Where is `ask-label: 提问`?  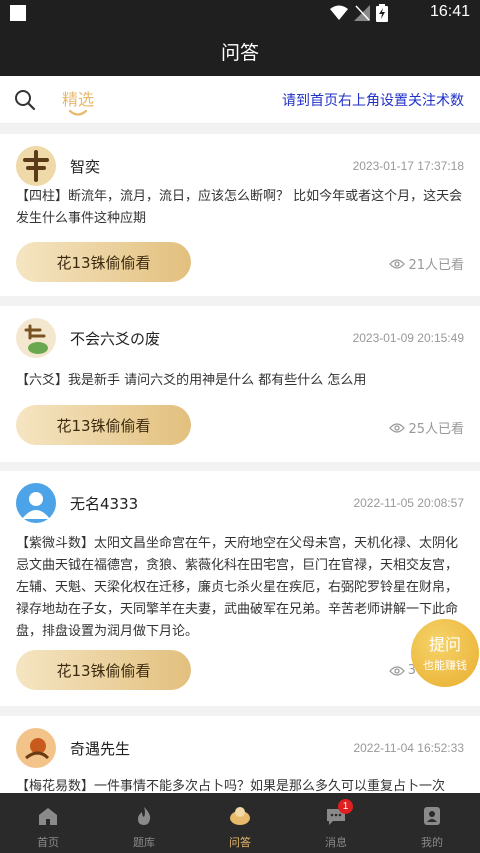
ask-label: 提问 is located at coordinates (444, 644).